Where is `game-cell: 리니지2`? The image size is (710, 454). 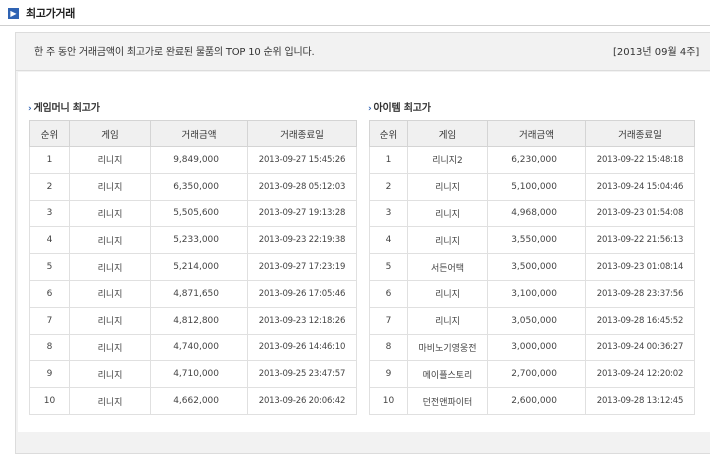 game-cell: 리니지2 is located at coordinates (447, 160).